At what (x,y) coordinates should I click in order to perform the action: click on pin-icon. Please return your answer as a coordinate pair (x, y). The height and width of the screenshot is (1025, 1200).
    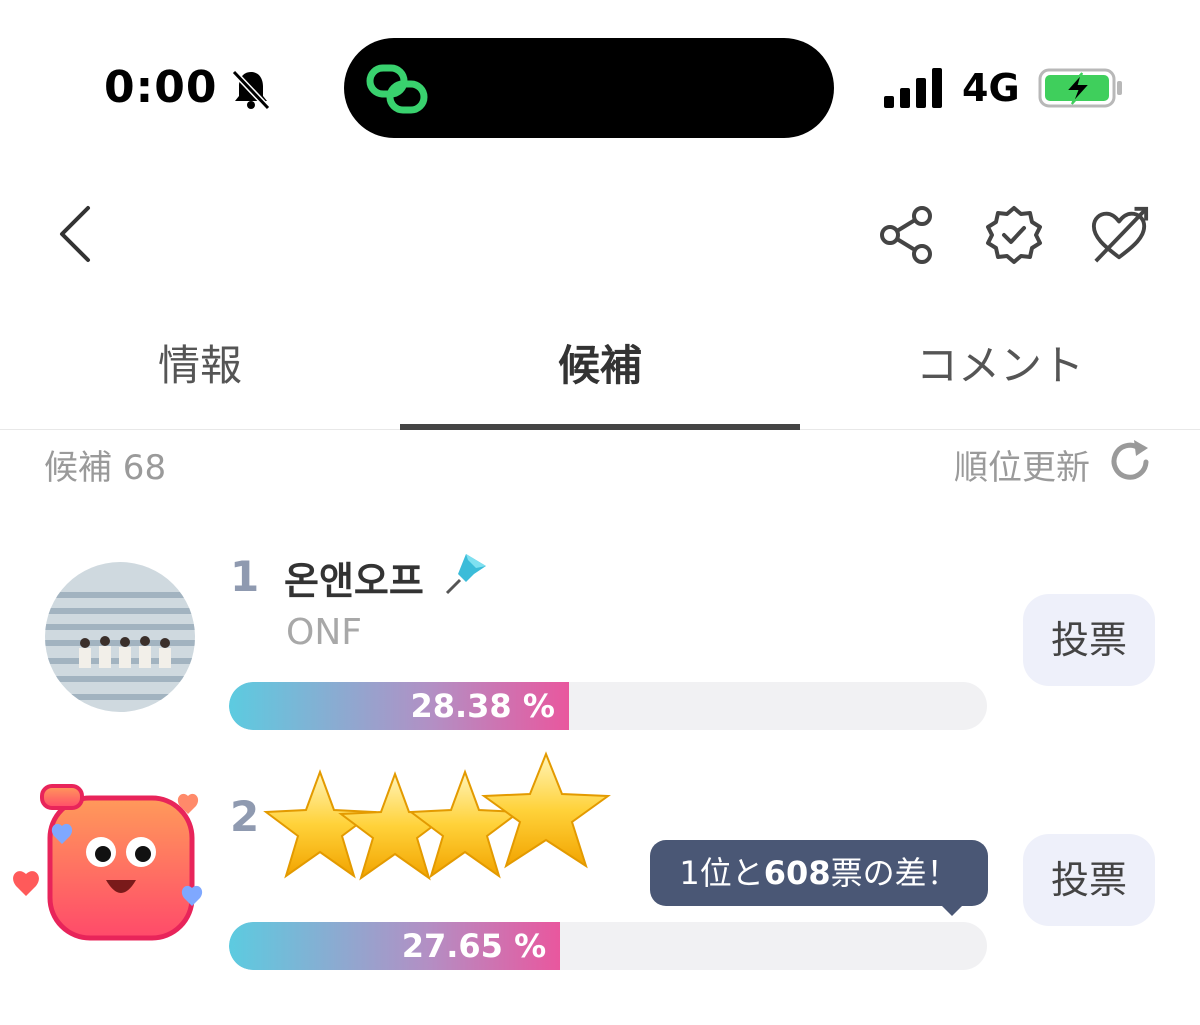
    Looking at the image, I should click on (465, 574).